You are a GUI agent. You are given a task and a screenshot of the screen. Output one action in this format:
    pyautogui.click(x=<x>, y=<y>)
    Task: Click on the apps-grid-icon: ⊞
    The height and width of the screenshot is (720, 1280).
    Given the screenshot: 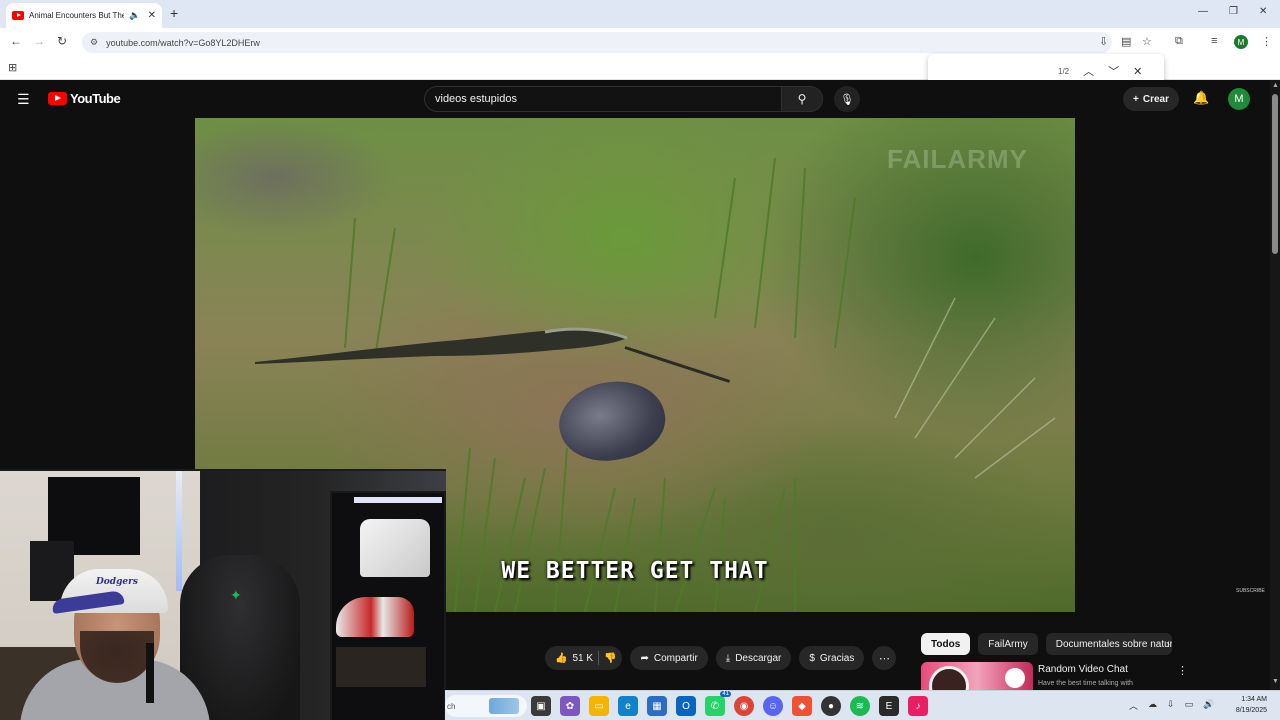 What is the action you would take?
    pyautogui.click(x=12, y=67)
    